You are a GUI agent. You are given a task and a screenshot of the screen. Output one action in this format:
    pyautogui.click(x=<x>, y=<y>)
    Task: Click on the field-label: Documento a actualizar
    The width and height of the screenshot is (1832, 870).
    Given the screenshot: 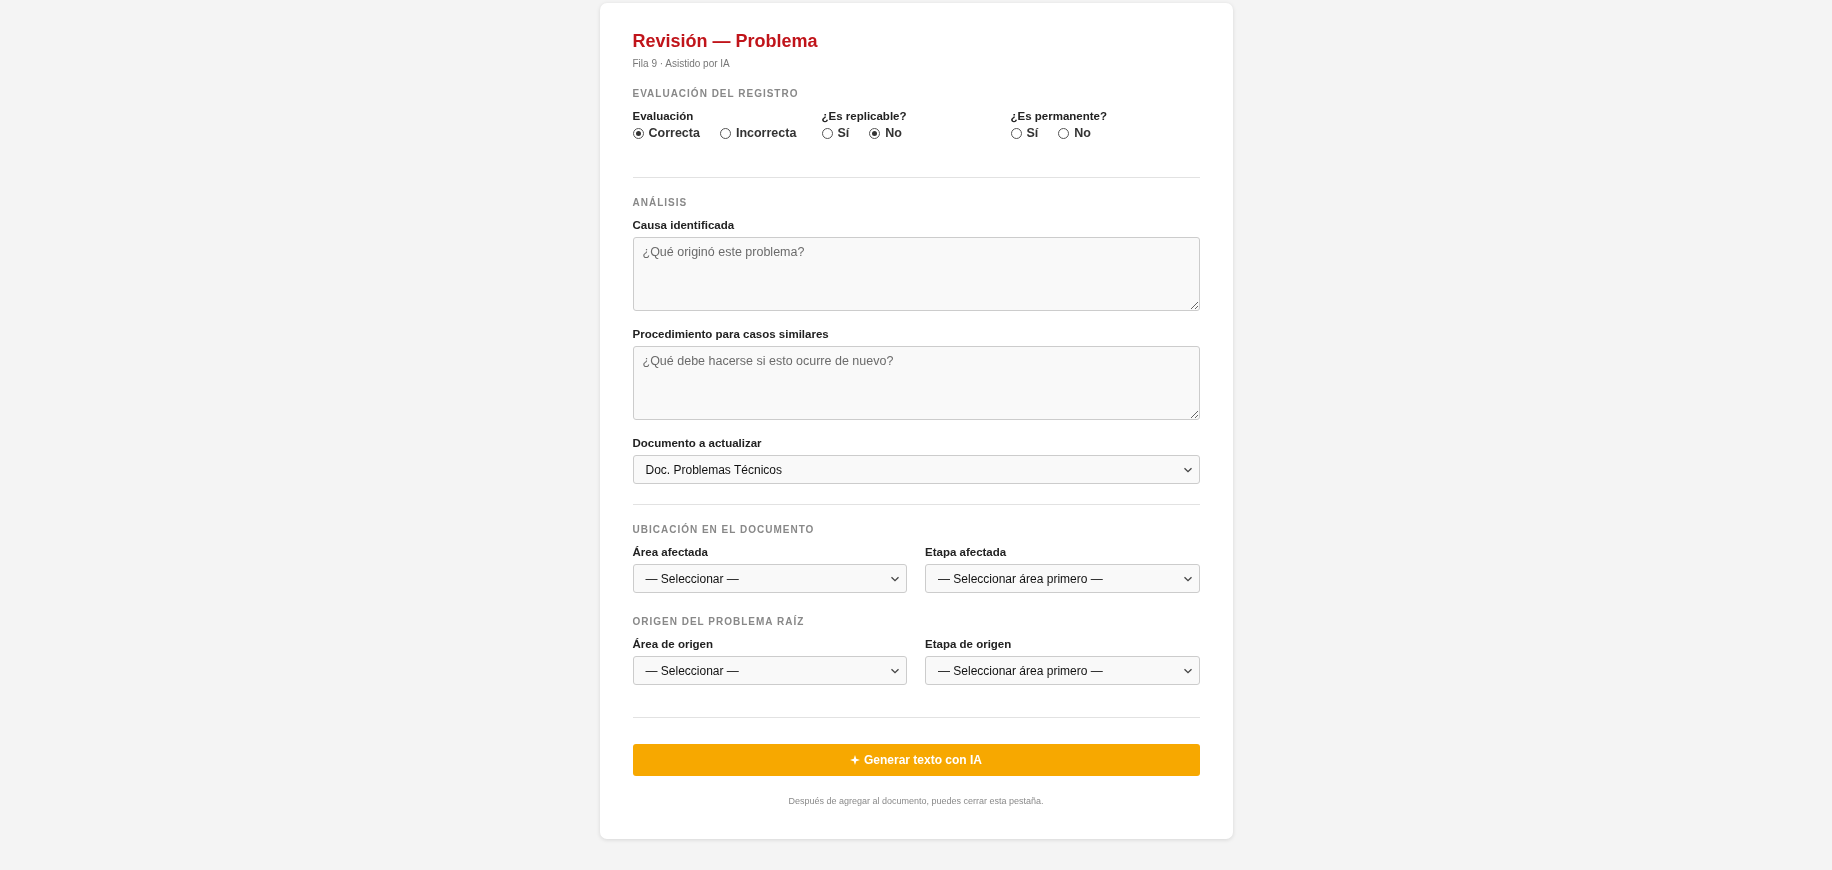 What is the action you would take?
    pyautogui.click(x=697, y=443)
    